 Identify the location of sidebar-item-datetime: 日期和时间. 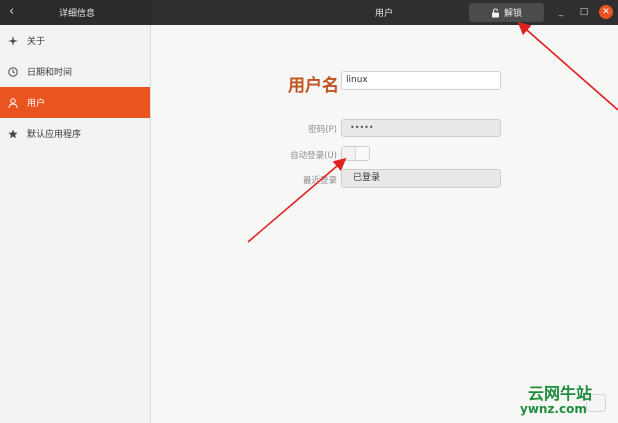
(75, 71).